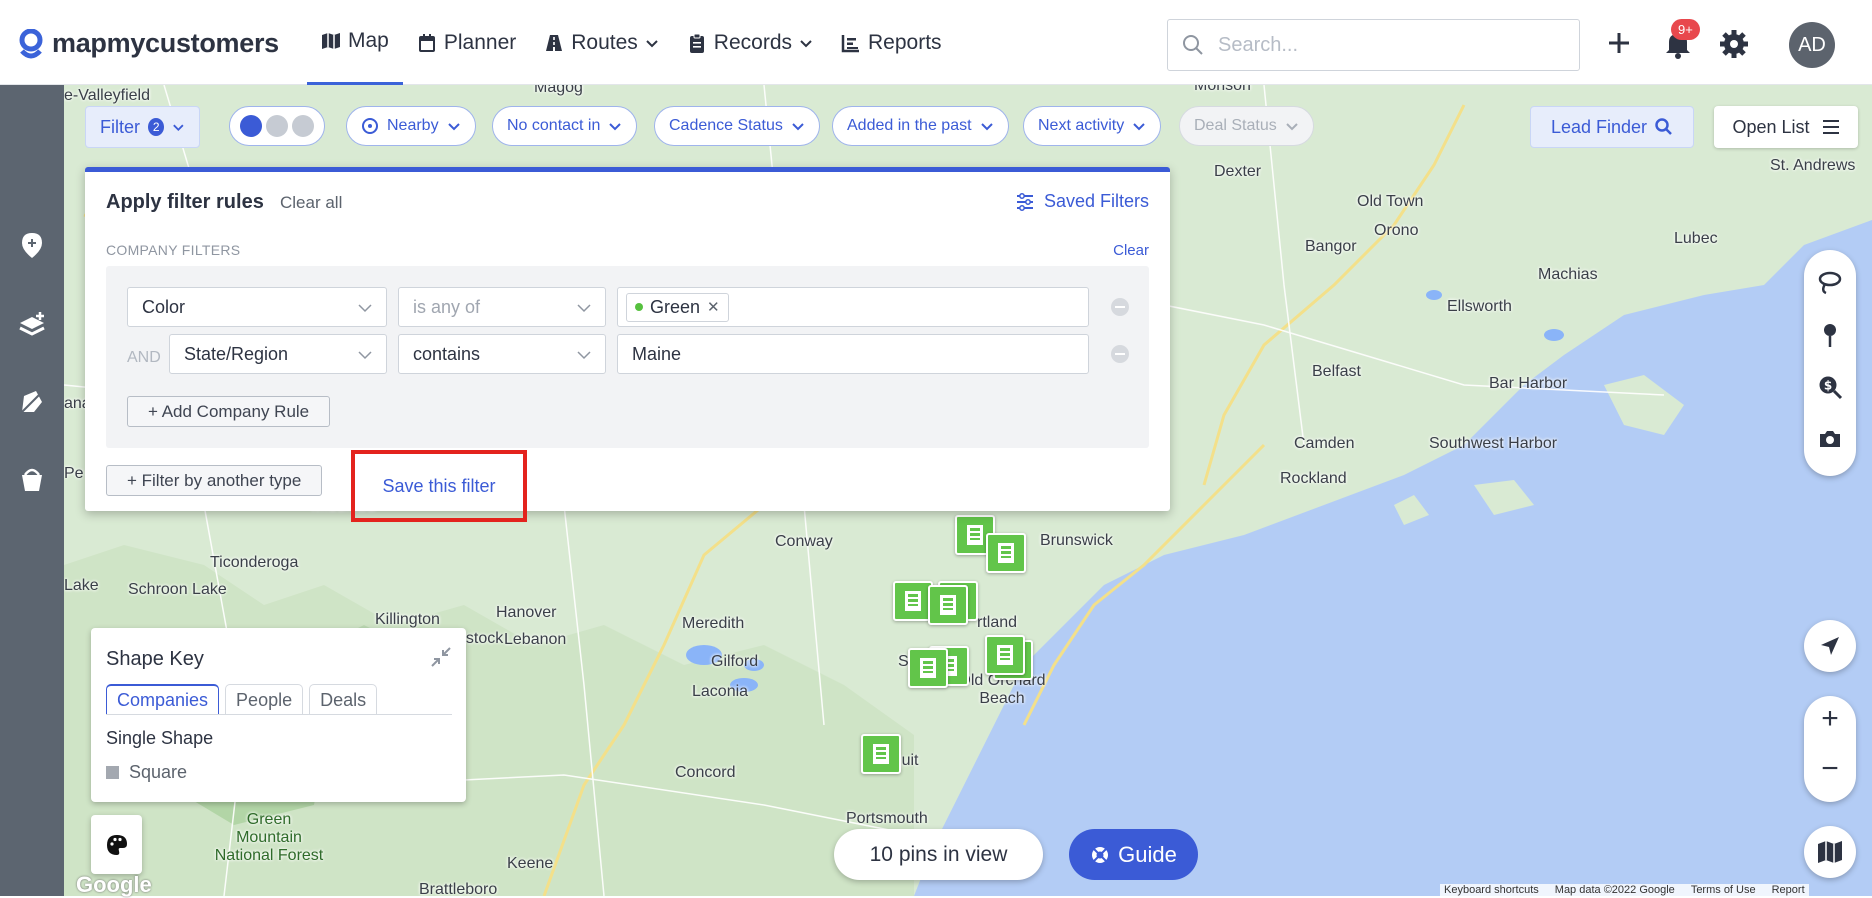 The width and height of the screenshot is (1872, 898). What do you see at coordinates (311, 203) in the screenshot?
I see `clear-all-link: Clear all` at bounding box center [311, 203].